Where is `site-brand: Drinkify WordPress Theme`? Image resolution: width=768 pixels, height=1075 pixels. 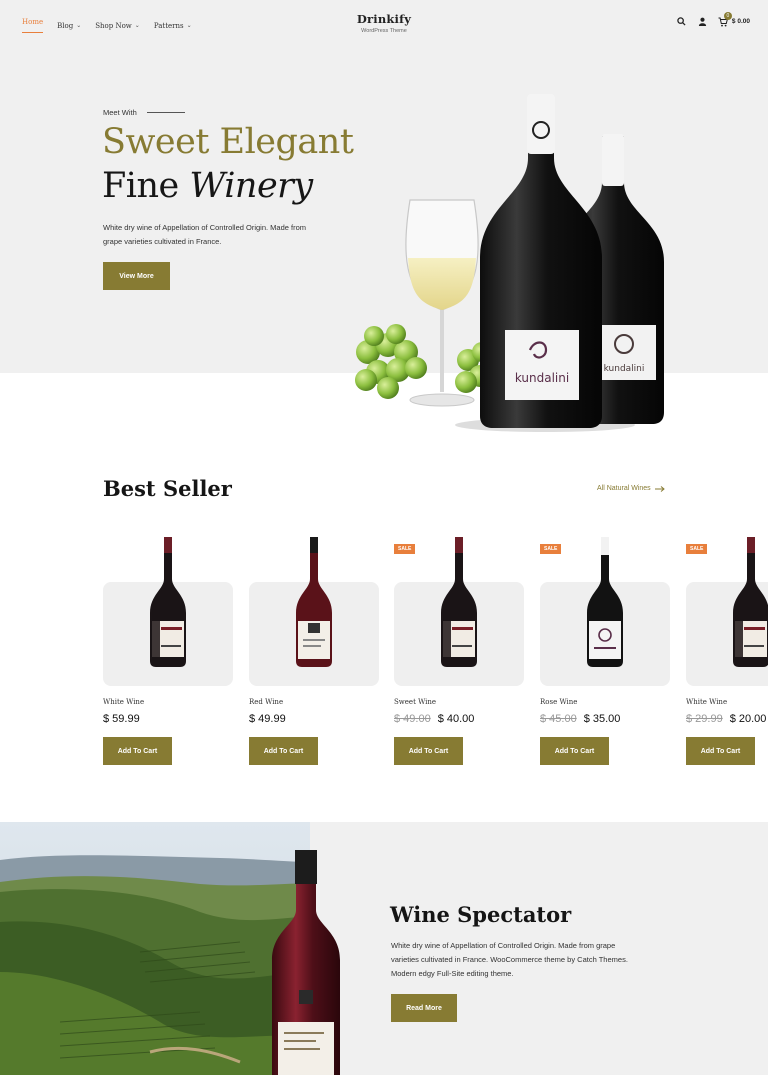 site-brand: Drinkify WordPress Theme is located at coordinates (384, 23).